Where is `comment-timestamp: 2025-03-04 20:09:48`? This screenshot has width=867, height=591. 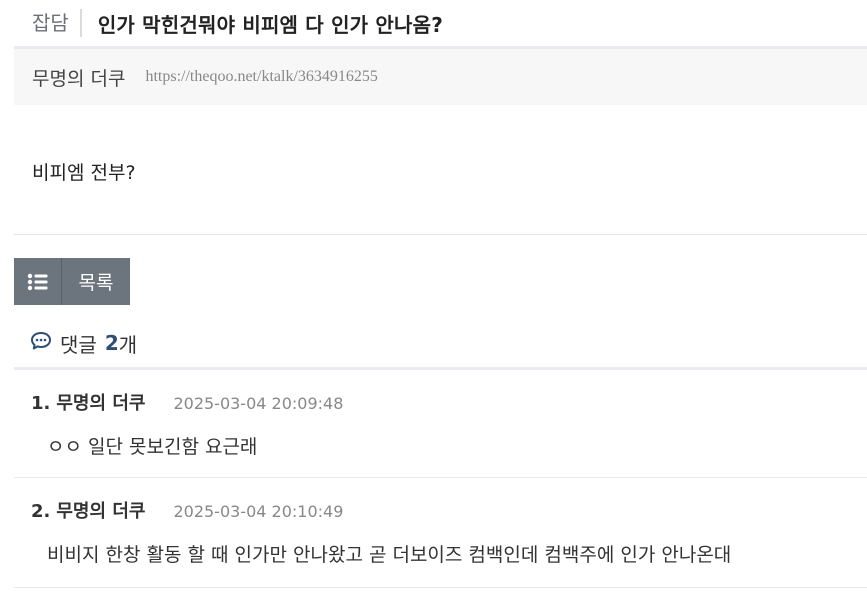 comment-timestamp: 2025-03-04 20:09:48 is located at coordinates (258, 403).